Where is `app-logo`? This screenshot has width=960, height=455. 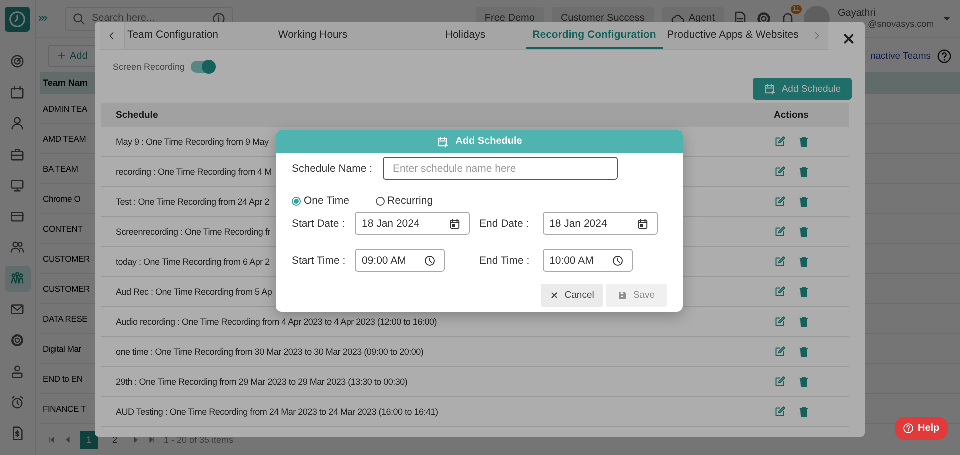
app-logo is located at coordinates (17, 19).